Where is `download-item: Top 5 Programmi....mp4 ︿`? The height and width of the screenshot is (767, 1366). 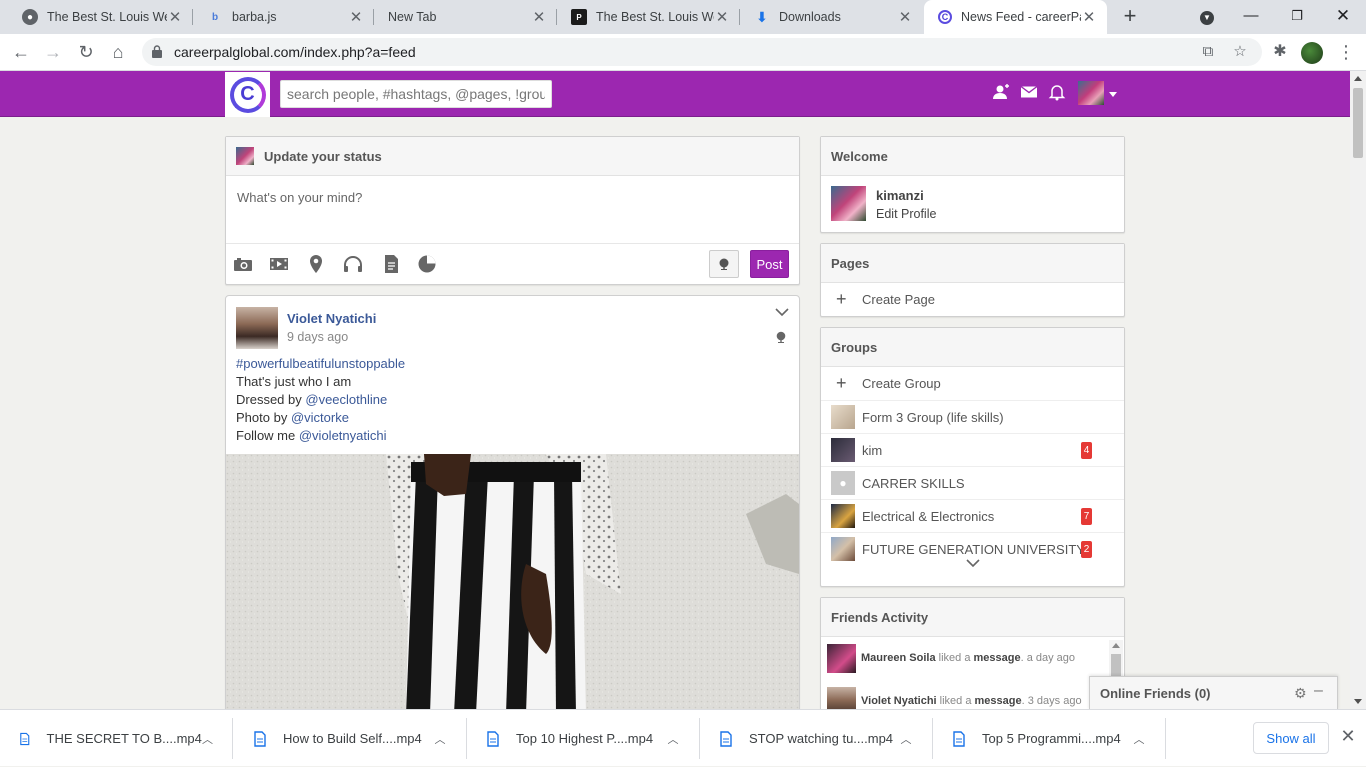
download-item: Top 5 Programmi....mp4 ︿ is located at coordinates (1049, 738).